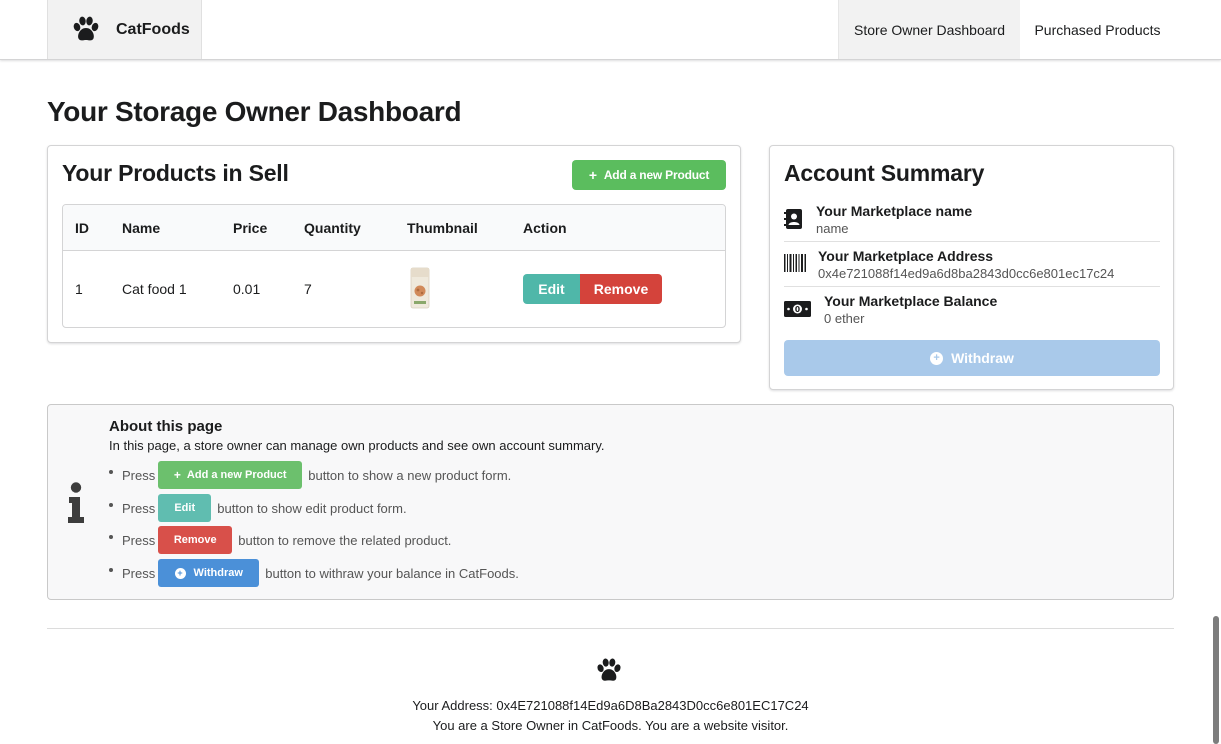  I want to click on column-header-name: Name, so click(165, 228).